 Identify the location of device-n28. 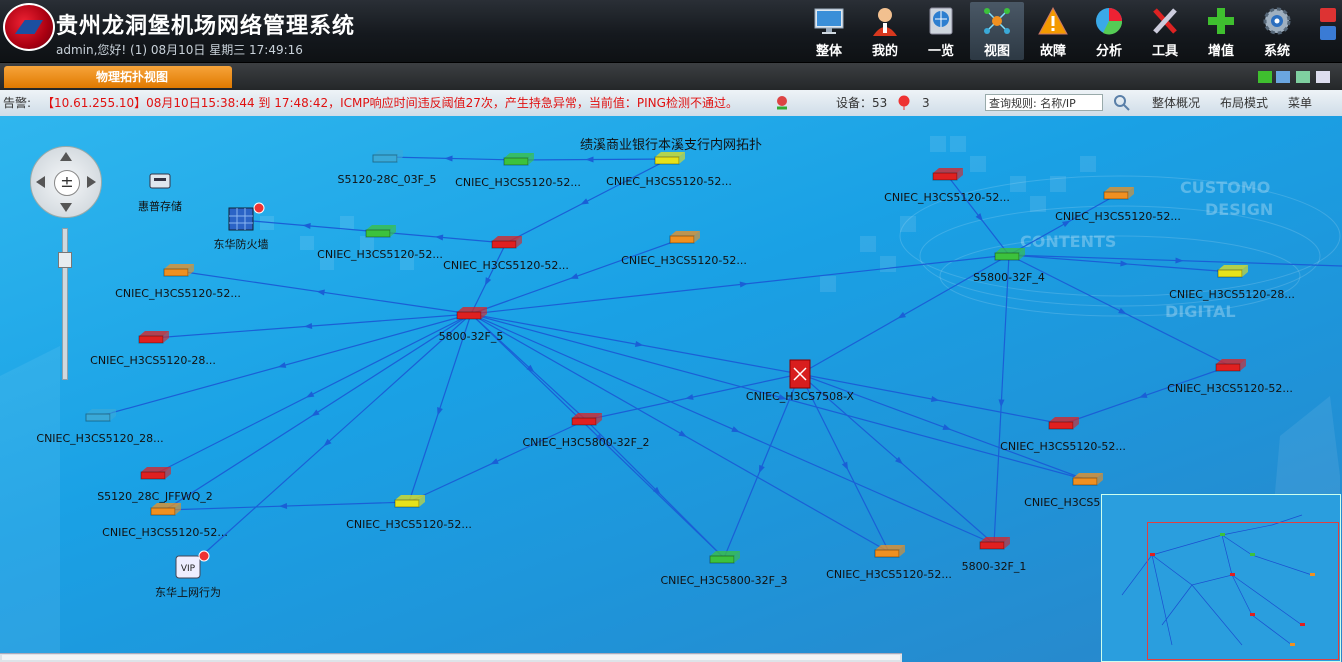
(994, 543).